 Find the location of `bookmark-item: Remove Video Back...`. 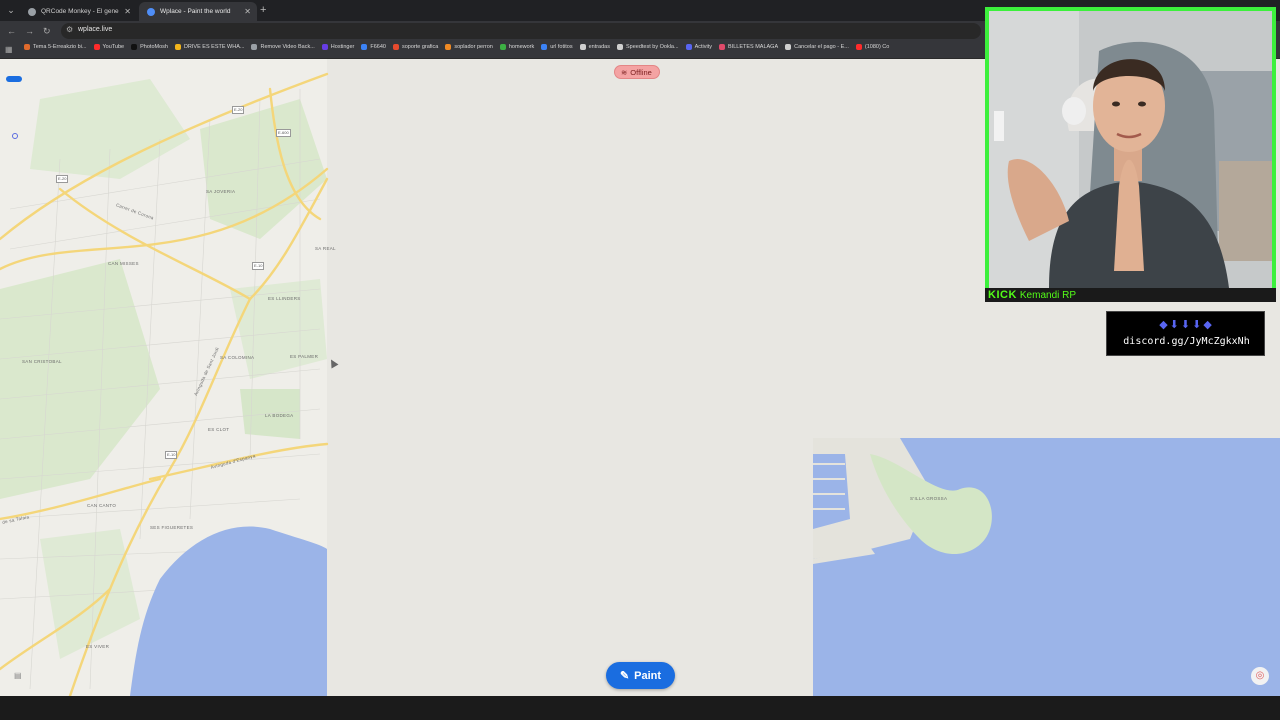

bookmark-item: Remove Video Back... is located at coordinates (283, 47).